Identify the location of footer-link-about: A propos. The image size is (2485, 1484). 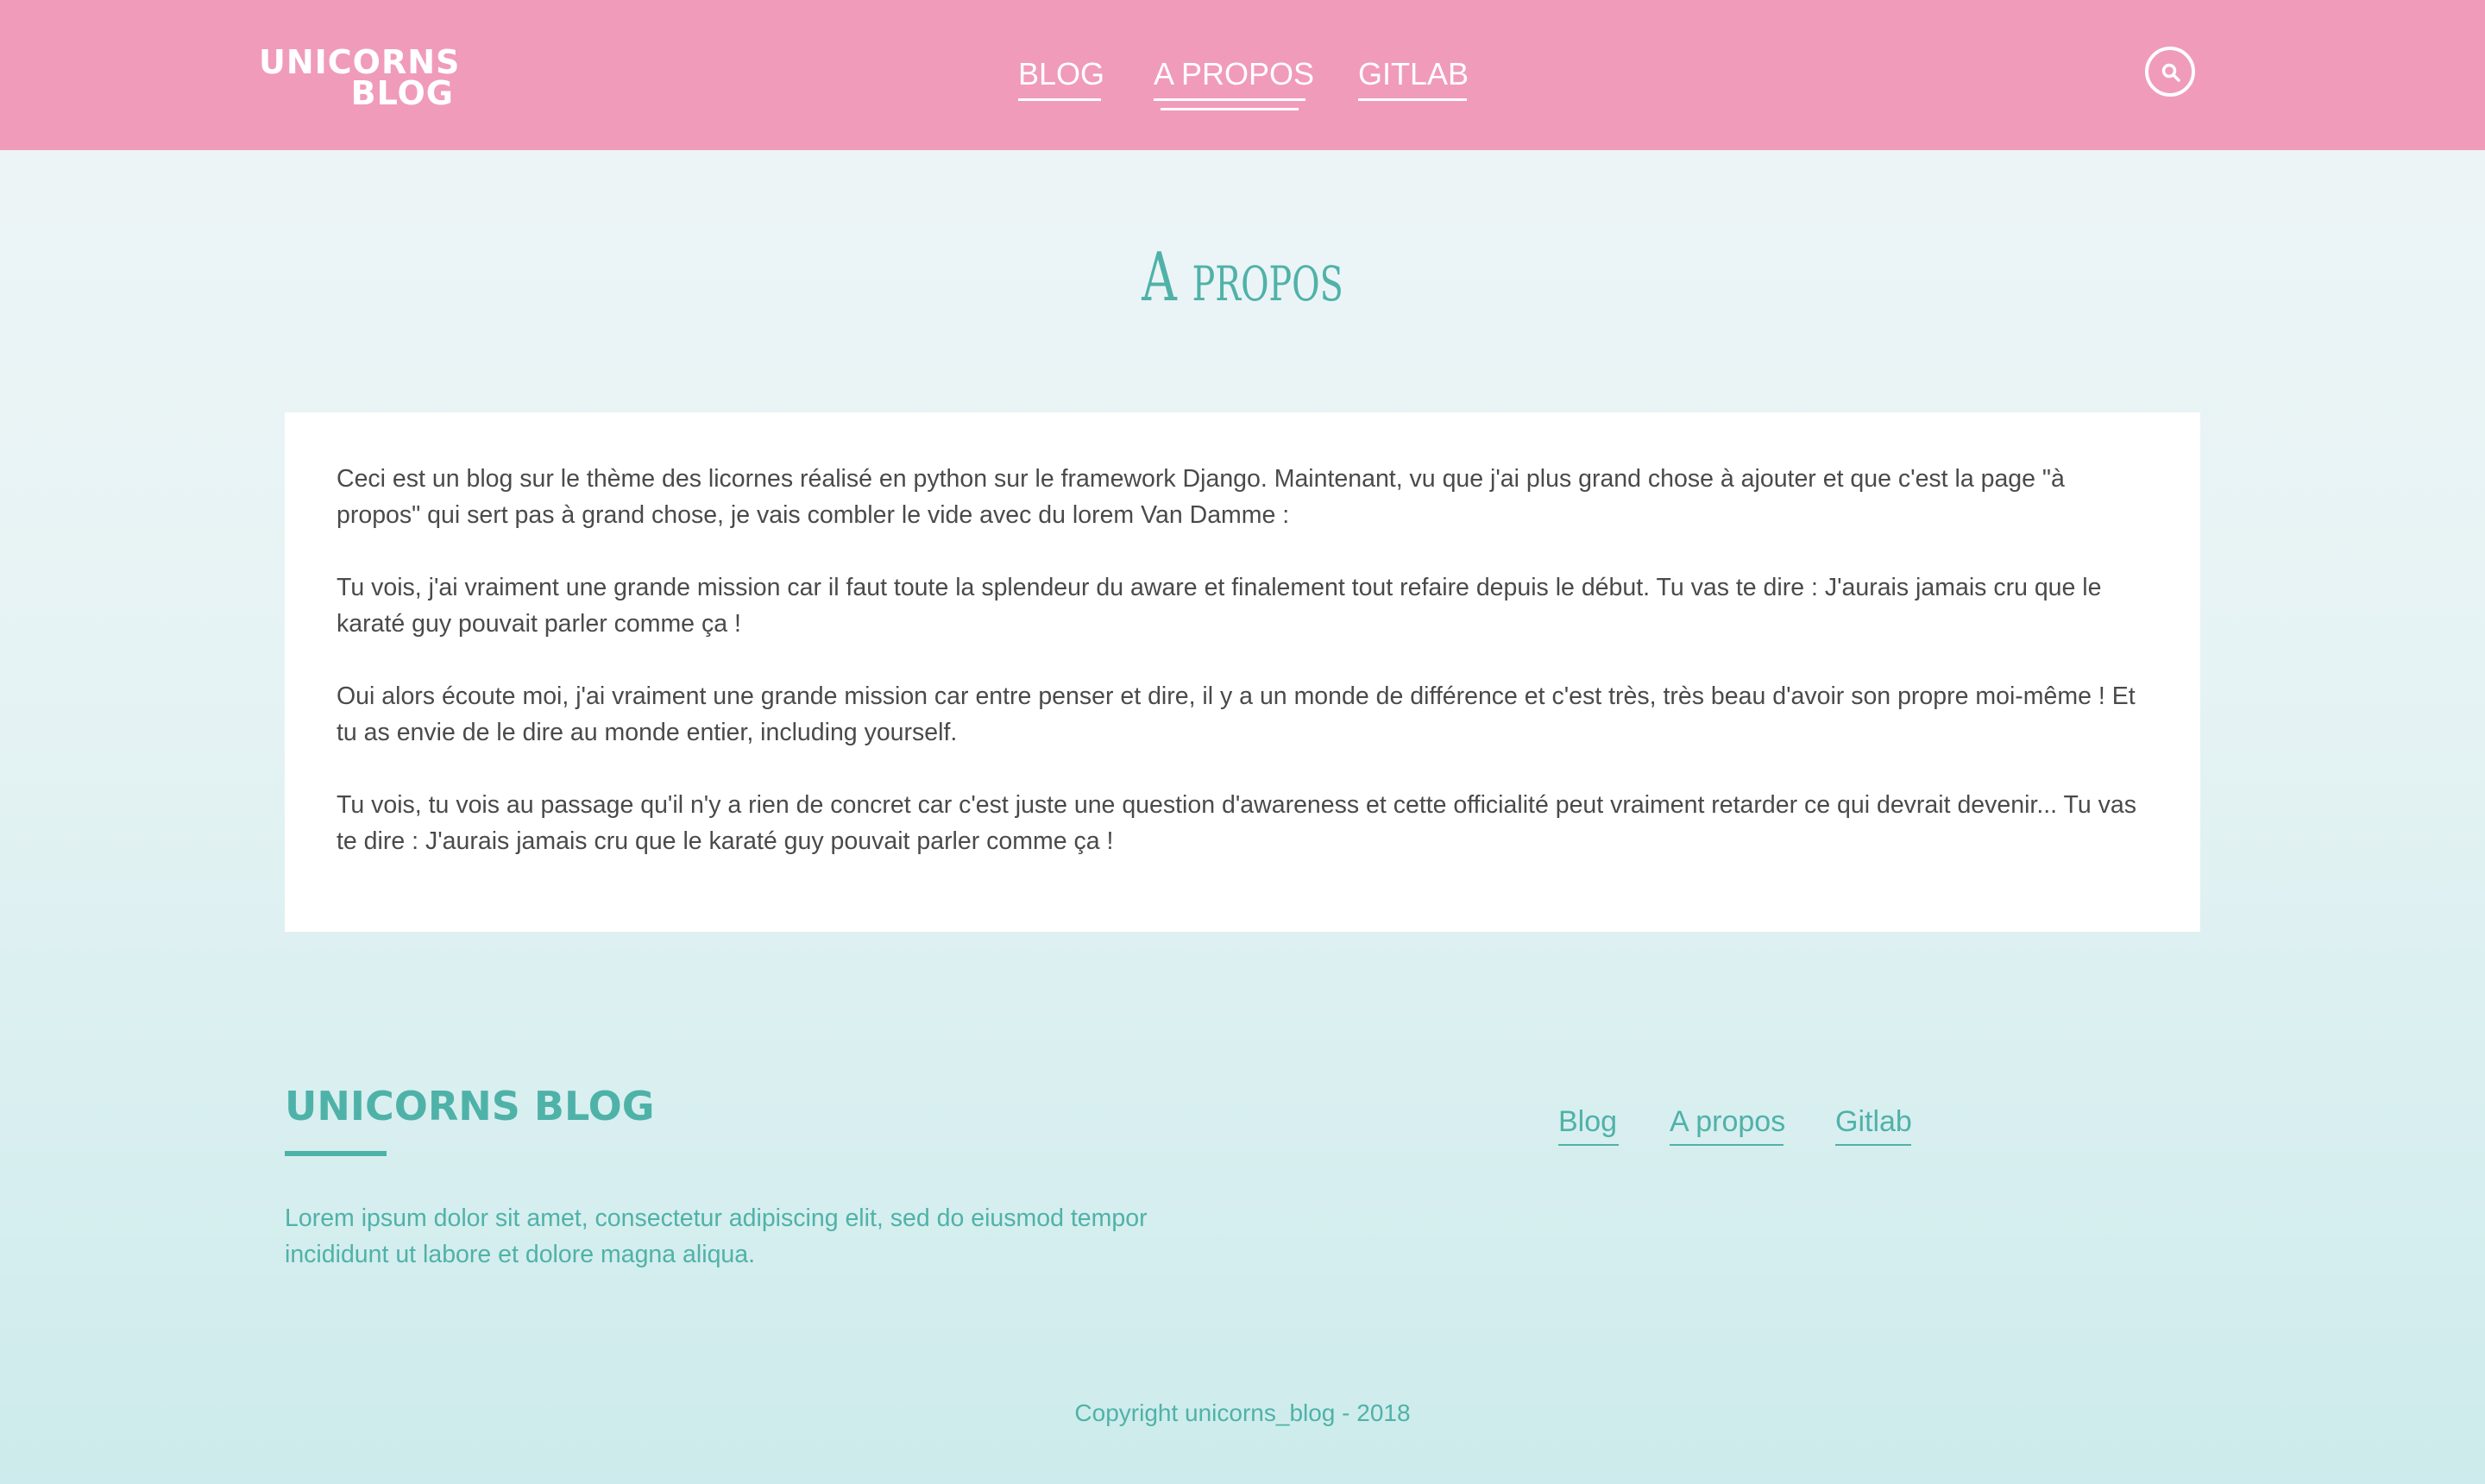
(1728, 1123).